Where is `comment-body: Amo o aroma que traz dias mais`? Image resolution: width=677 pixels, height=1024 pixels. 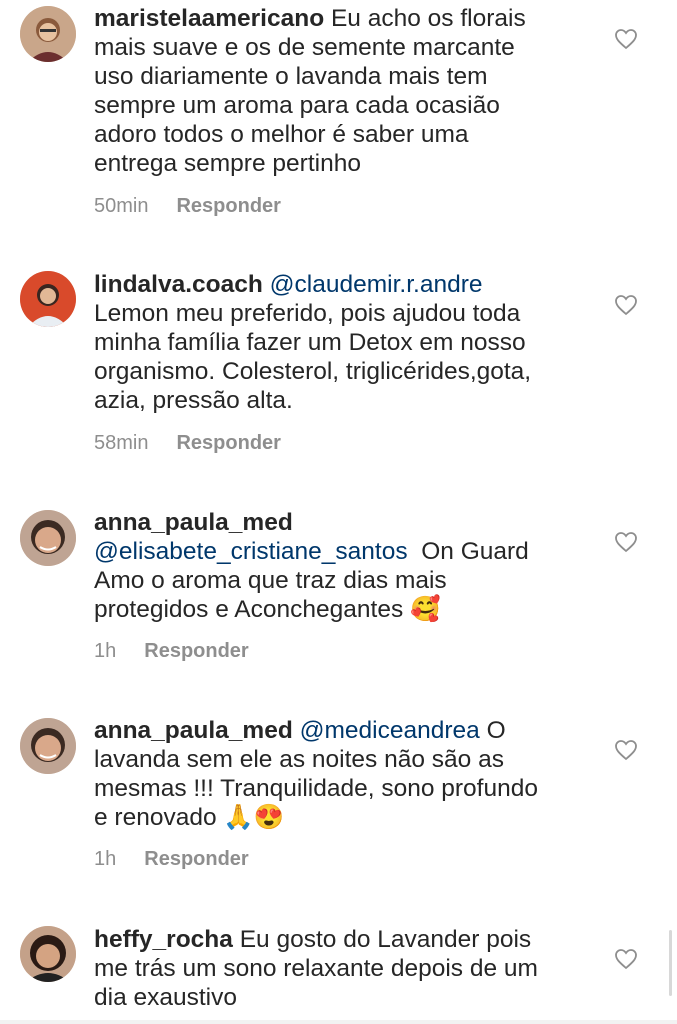
comment-body: Amo o aroma que traz dias mais is located at coordinates (270, 580).